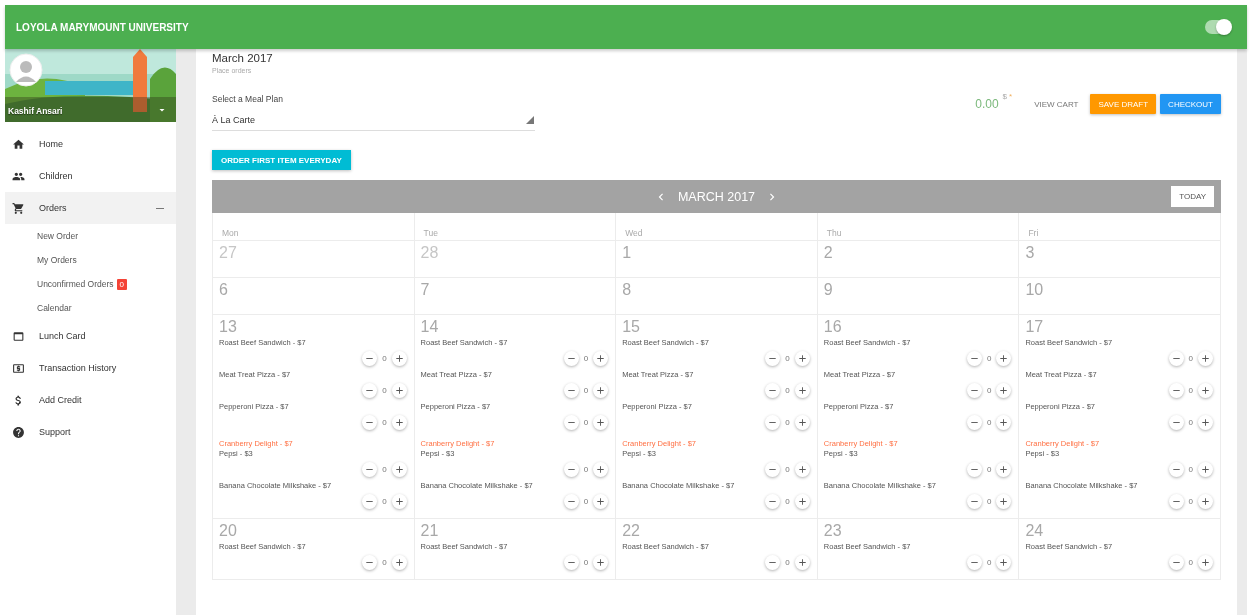  Describe the element at coordinates (90, 336) in the screenshot. I see `menu-item: Lunch Card` at that location.